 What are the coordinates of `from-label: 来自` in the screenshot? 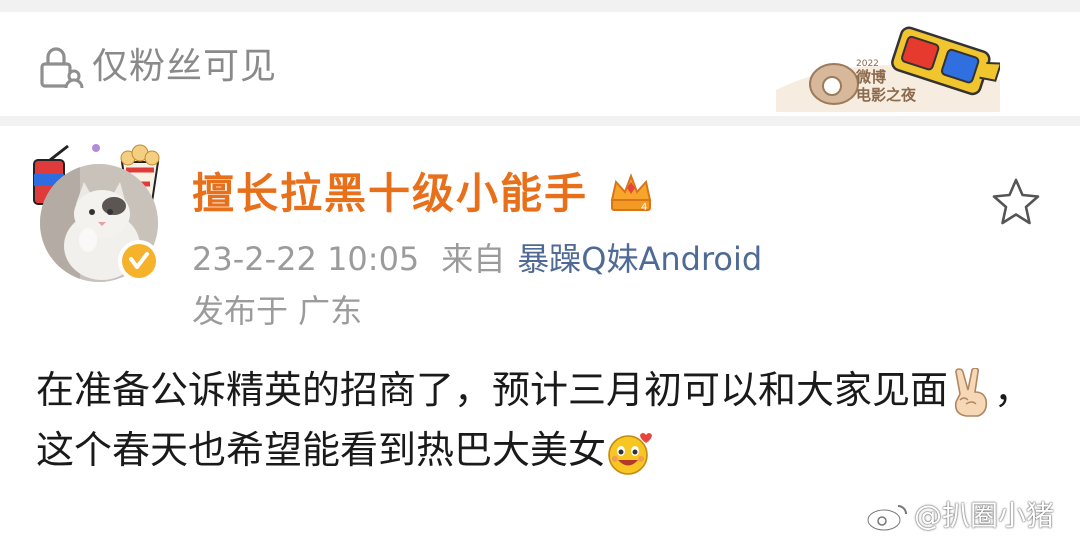 It's located at (473, 259).